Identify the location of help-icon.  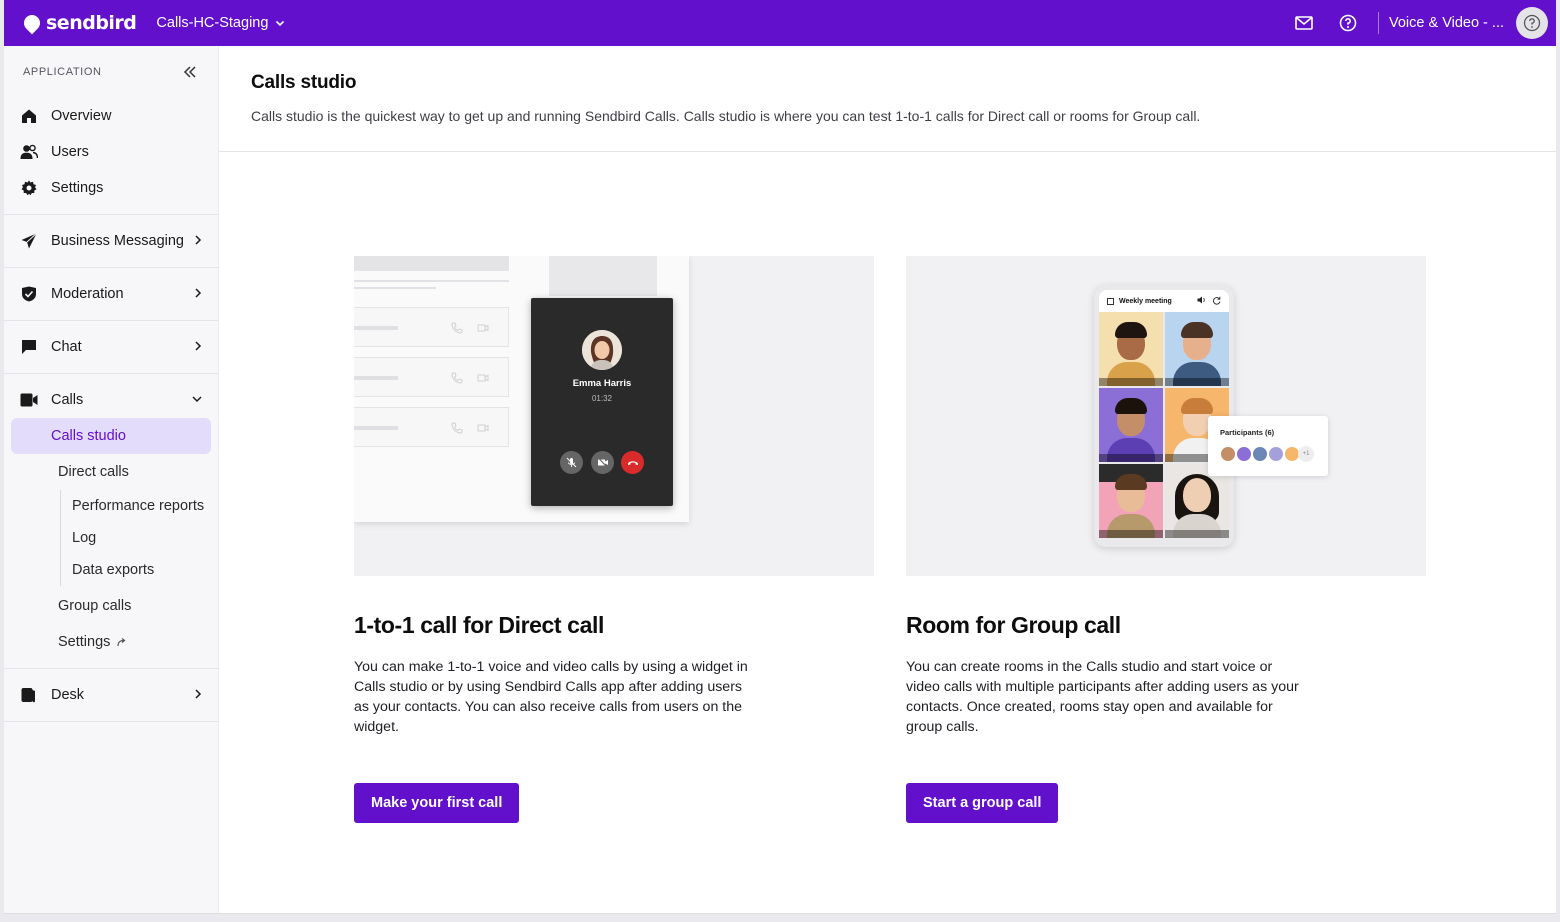
(1348, 23).